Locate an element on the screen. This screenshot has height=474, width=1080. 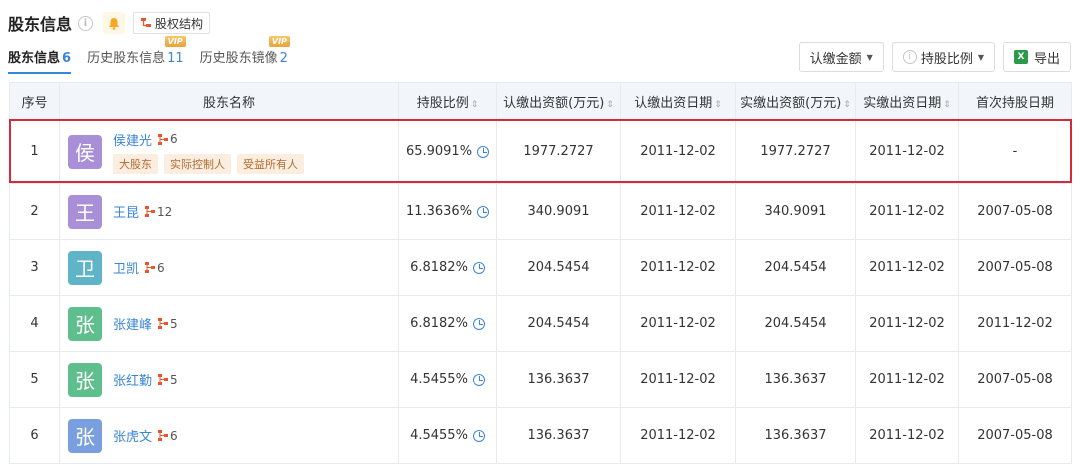
cell-first-date: - is located at coordinates (1015, 151).